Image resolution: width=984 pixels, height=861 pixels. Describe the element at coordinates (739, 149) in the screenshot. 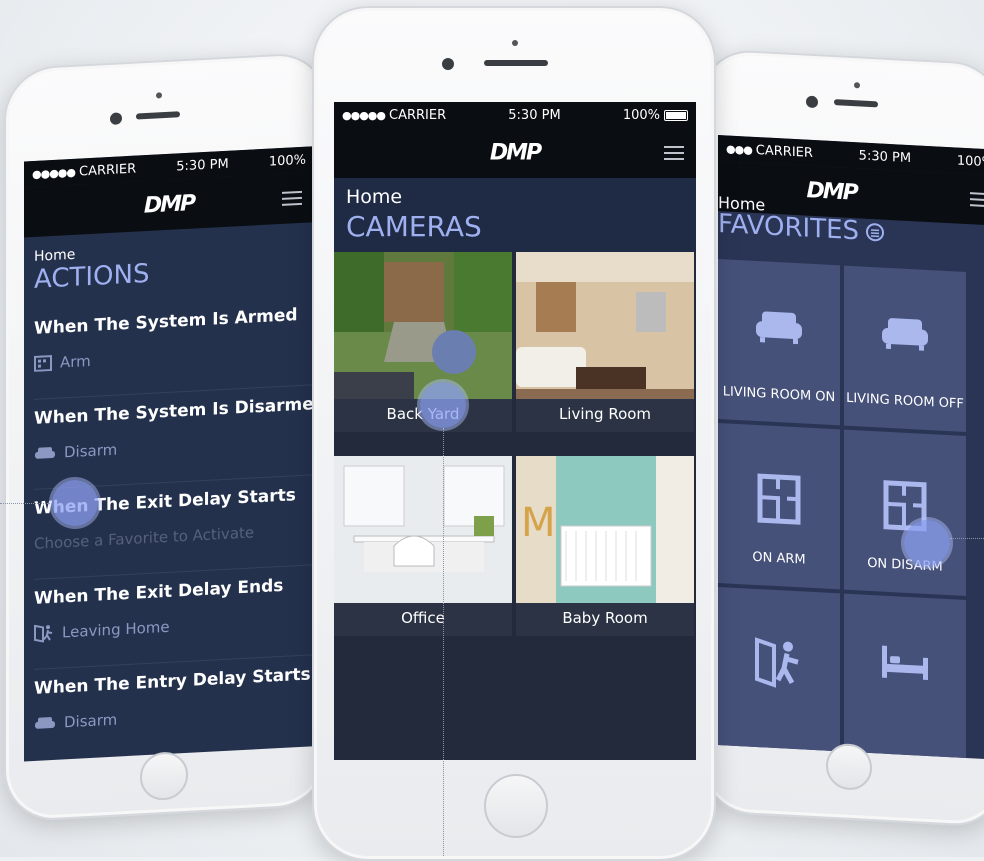

I see `signal-icon: ●●●` at that location.